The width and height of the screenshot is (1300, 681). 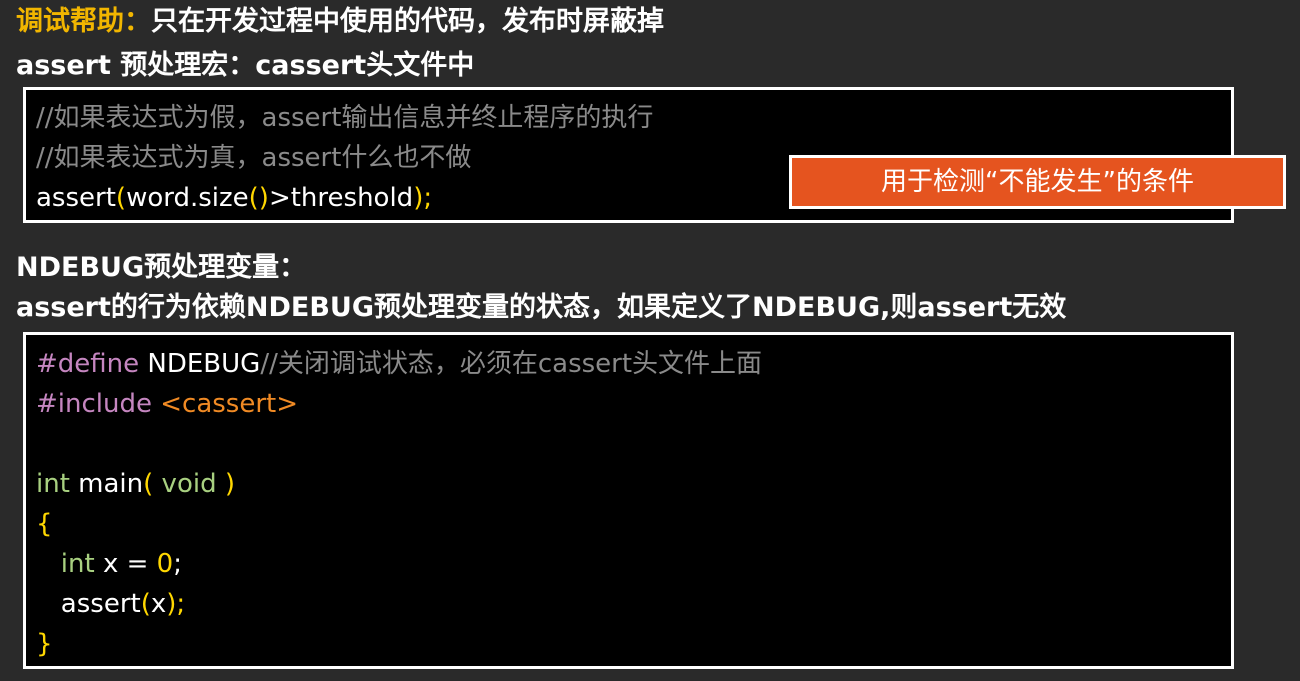 What do you see at coordinates (345, 118) in the screenshot?
I see `code-comment-false: //如果表达式为假，assert输出信息并终止程序的执行` at bounding box center [345, 118].